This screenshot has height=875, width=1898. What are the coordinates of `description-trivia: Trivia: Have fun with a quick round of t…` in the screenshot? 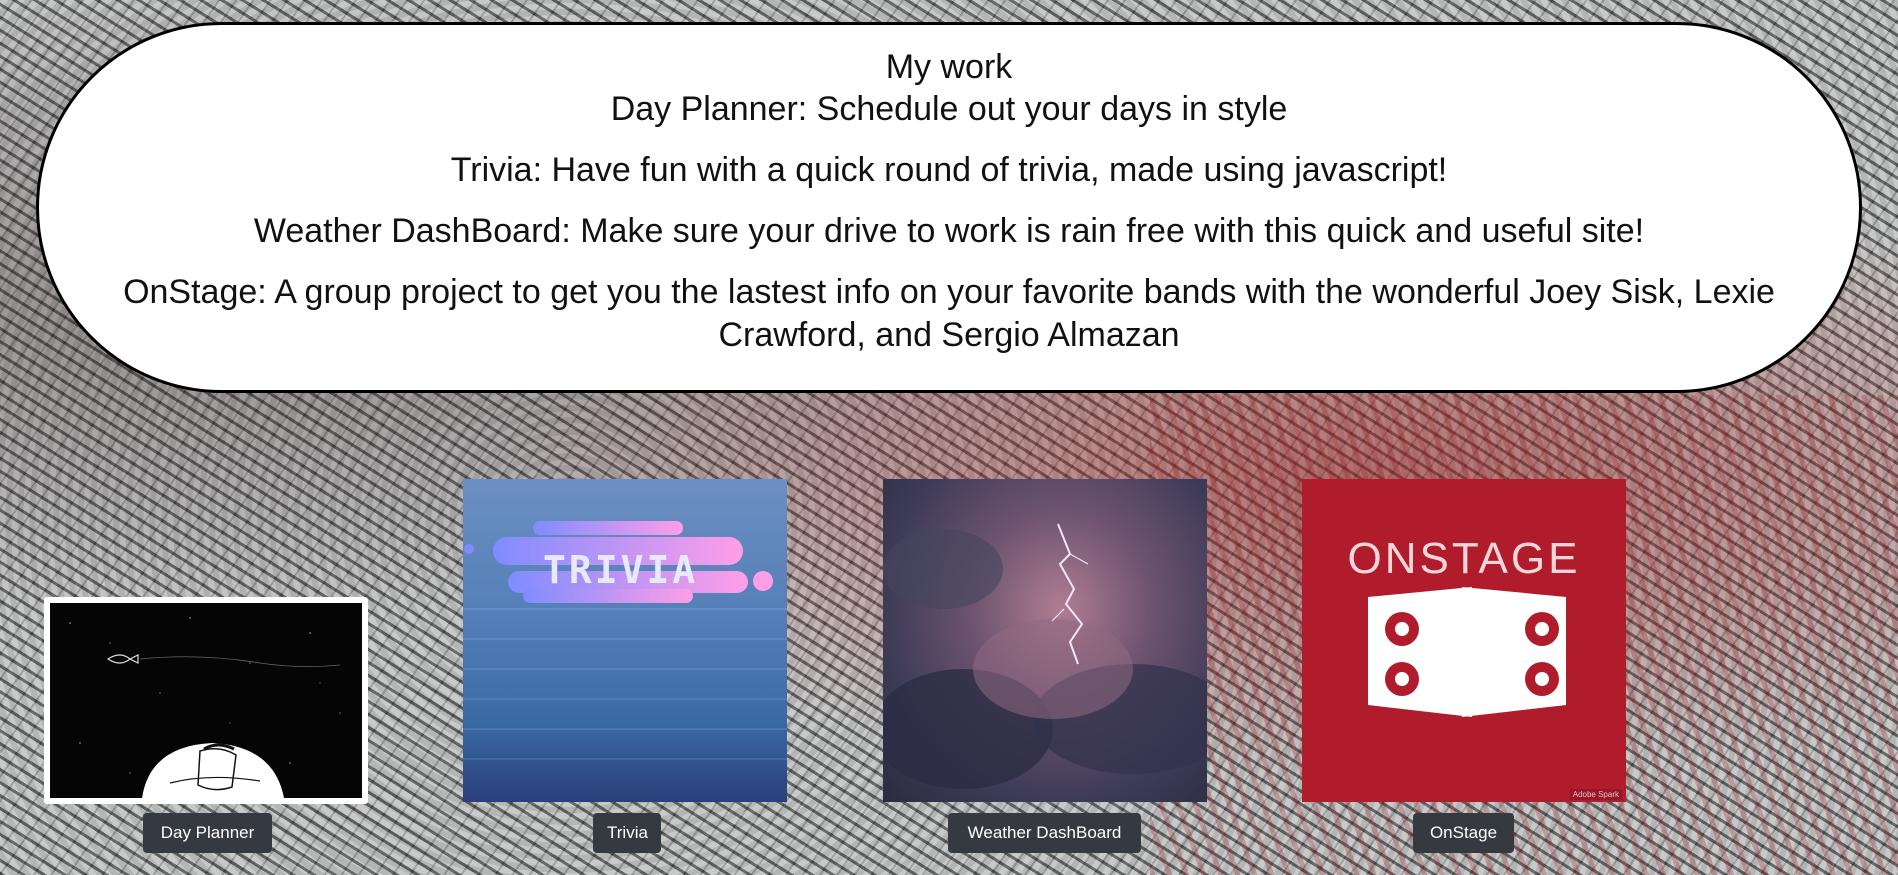 It's located at (949, 170).